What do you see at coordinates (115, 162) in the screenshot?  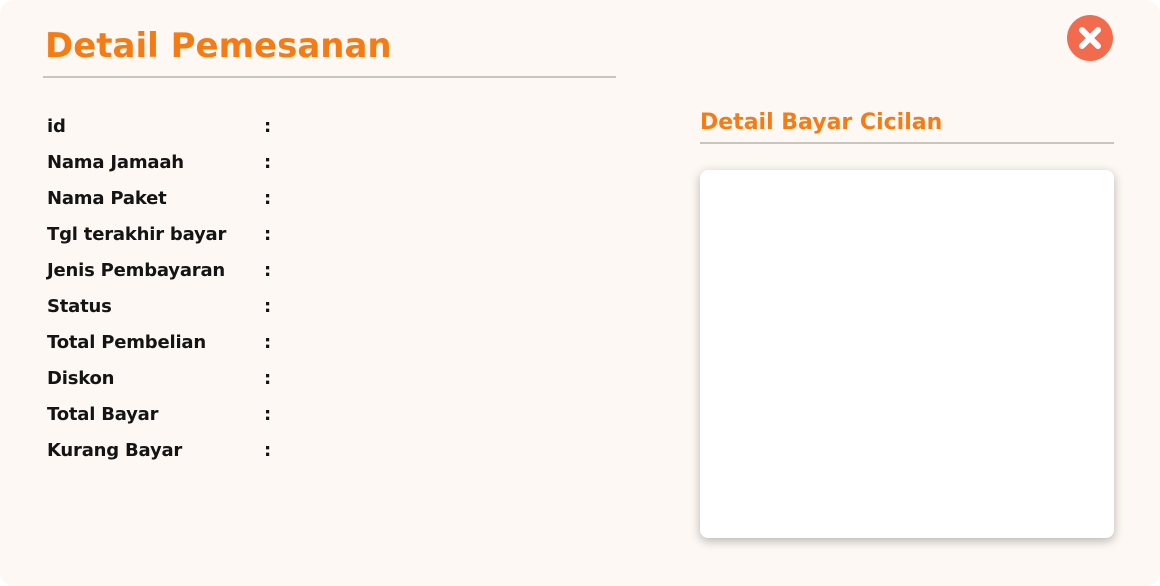 I see `detail-label: Nama Jamaah` at bounding box center [115, 162].